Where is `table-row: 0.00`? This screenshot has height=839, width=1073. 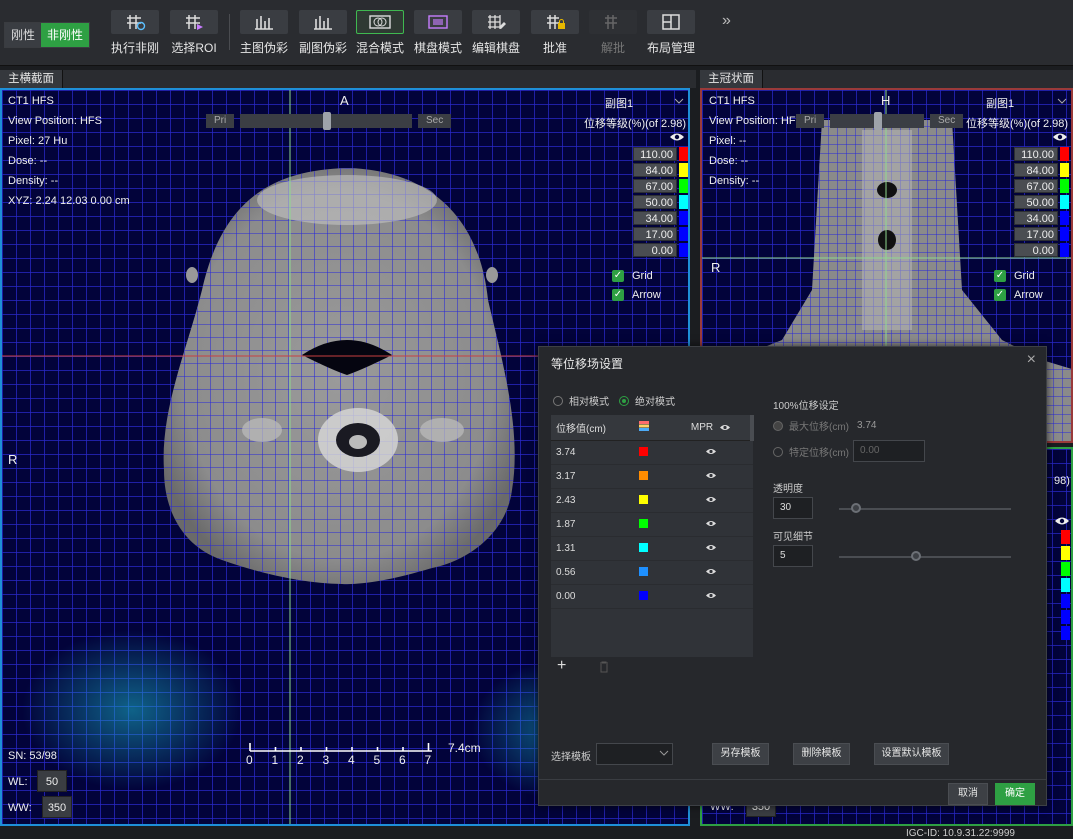
table-row: 0.00 is located at coordinates (652, 597).